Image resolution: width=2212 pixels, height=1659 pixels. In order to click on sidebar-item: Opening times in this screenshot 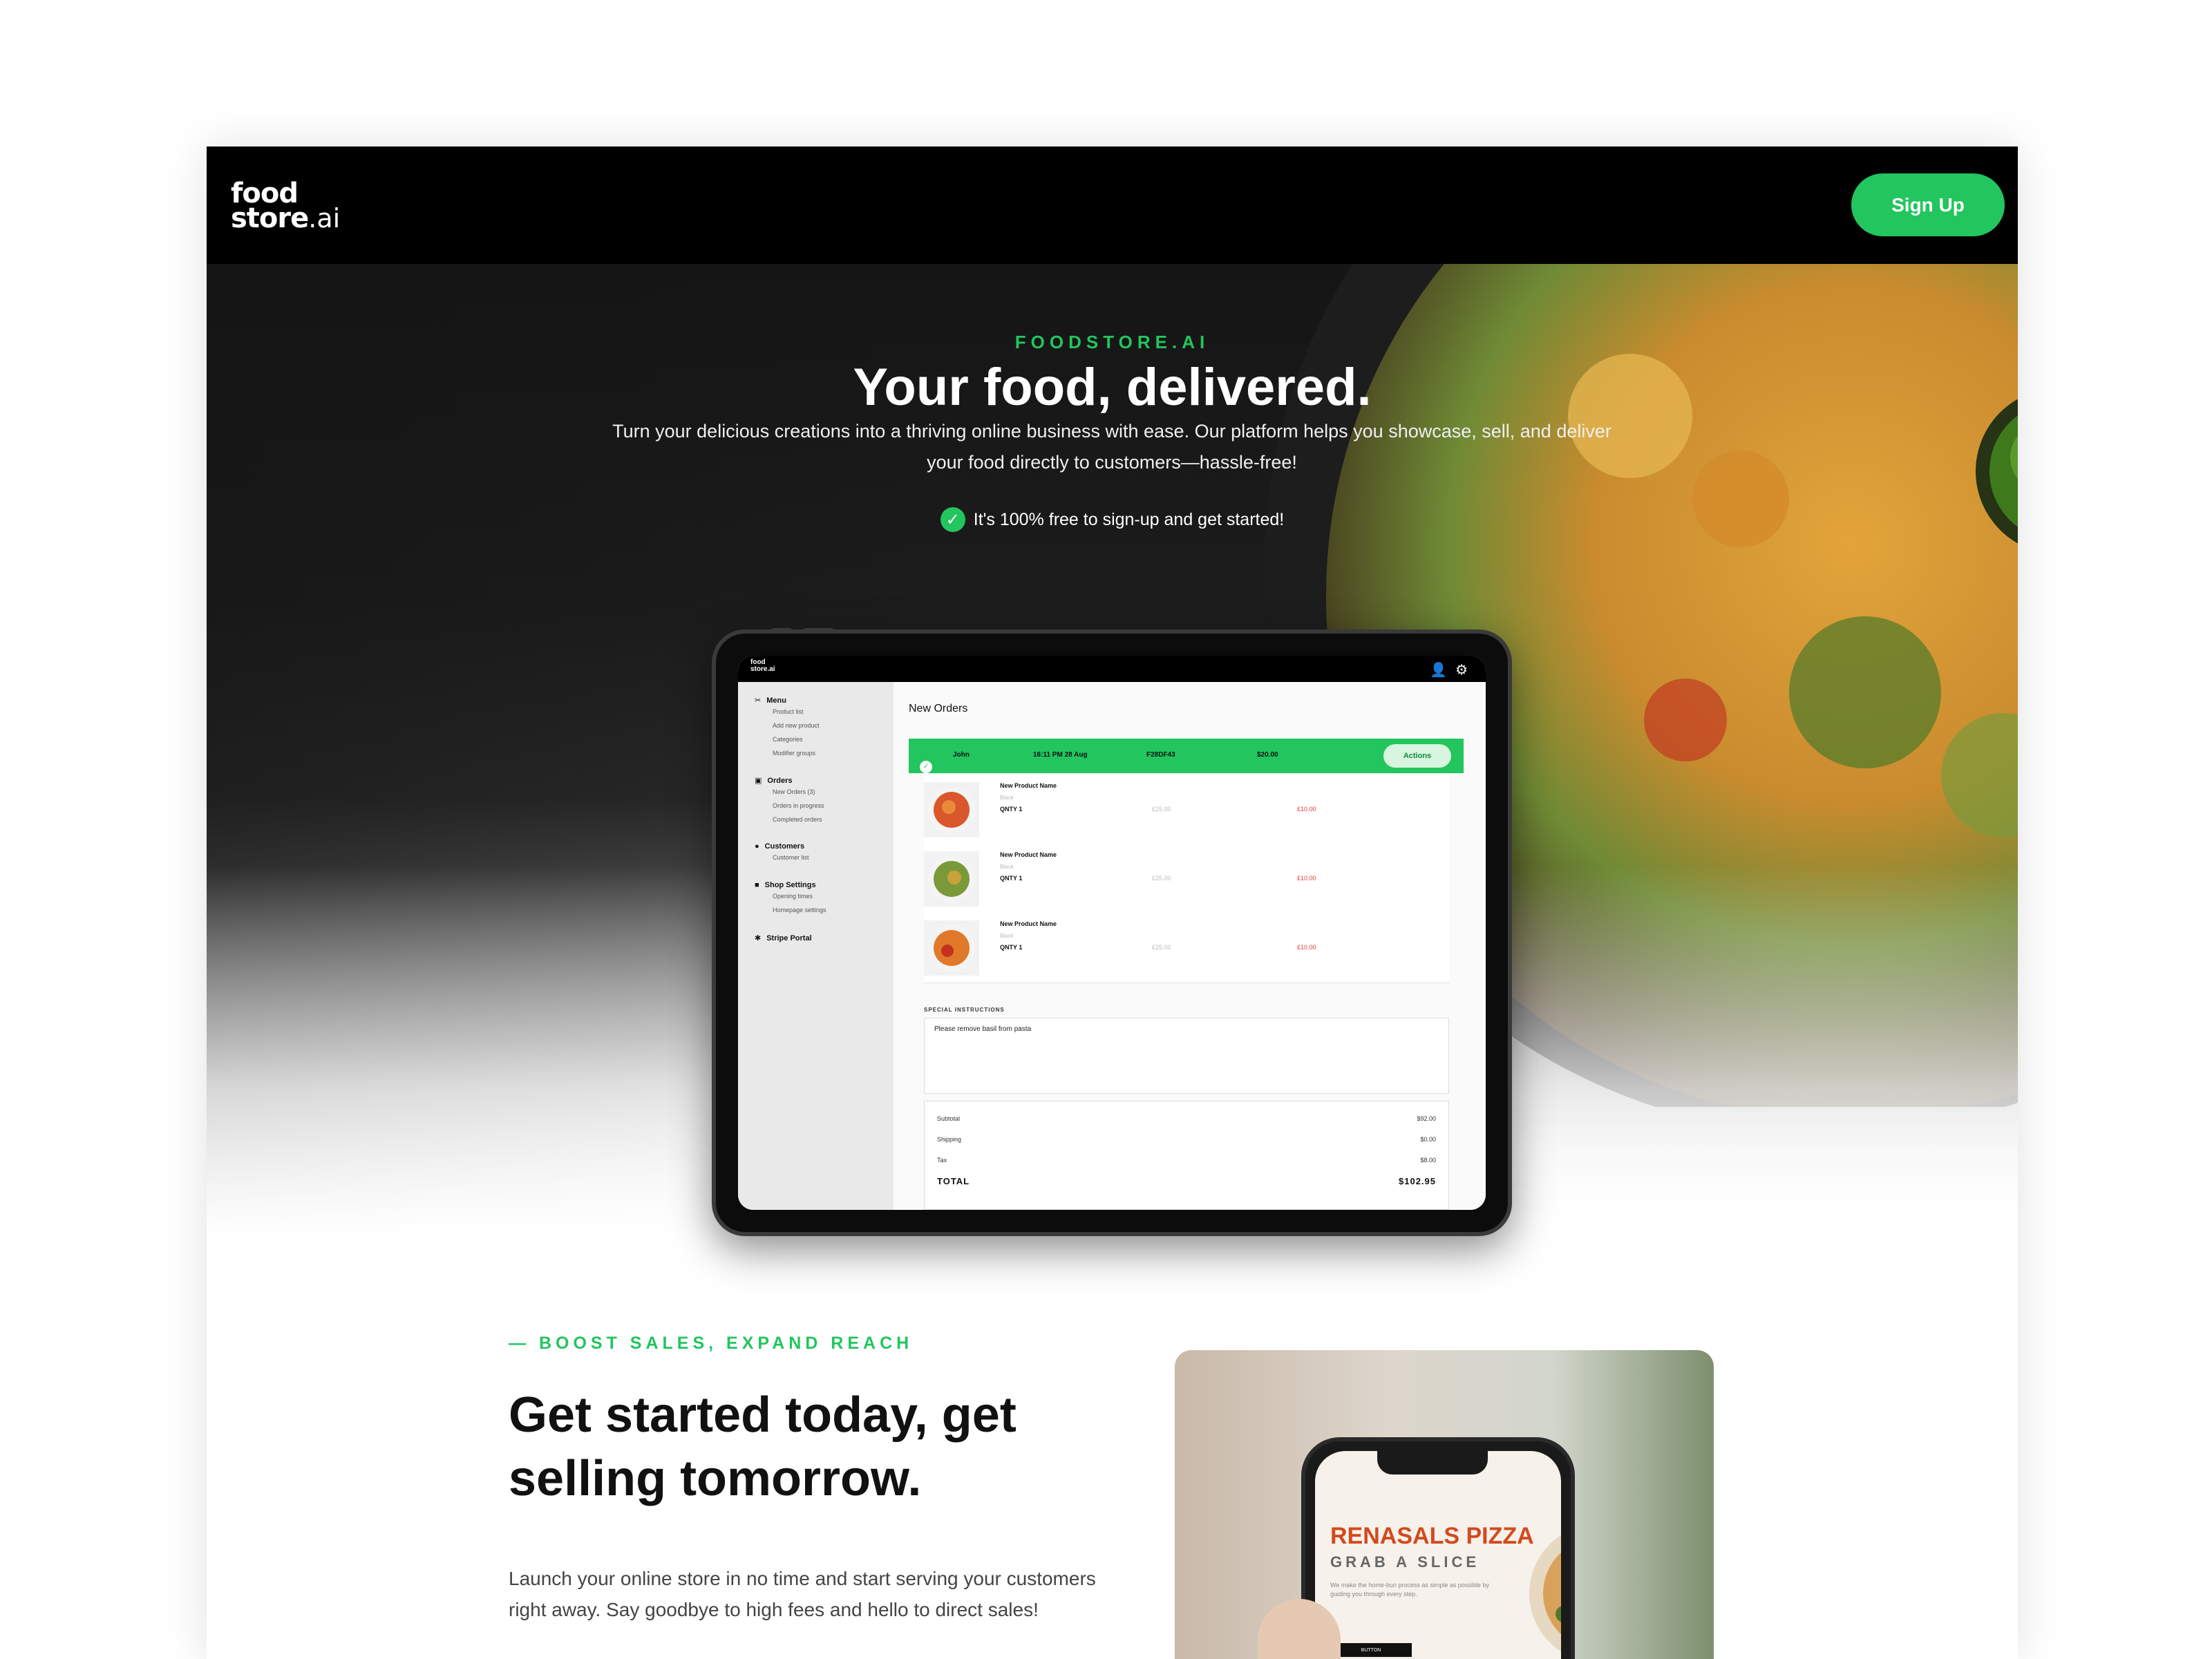, I will do `click(799, 896)`.